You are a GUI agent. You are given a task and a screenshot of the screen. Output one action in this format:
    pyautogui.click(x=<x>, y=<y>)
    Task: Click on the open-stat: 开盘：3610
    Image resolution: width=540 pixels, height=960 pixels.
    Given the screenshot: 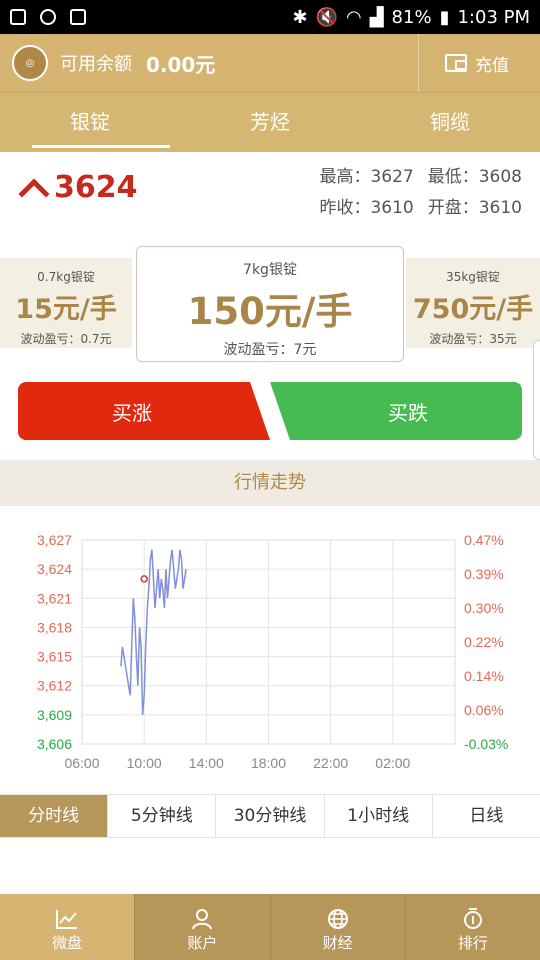 What is the action you would take?
    pyautogui.click(x=474, y=208)
    